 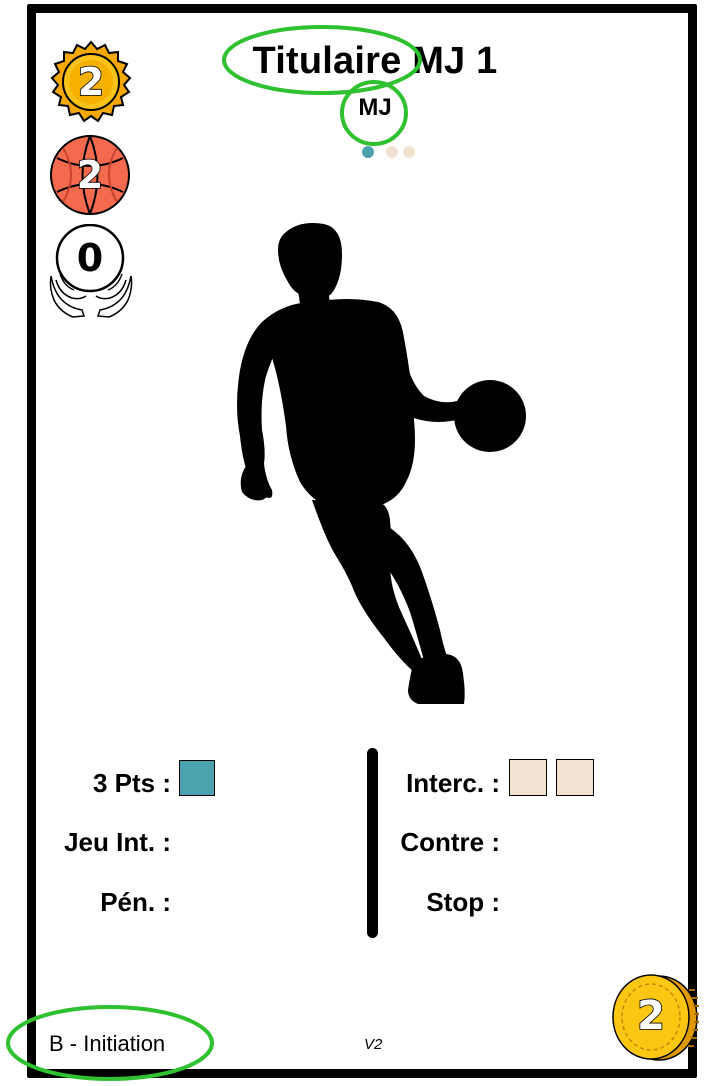 I want to click on annotation-circle-position, so click(x=374, y=113).